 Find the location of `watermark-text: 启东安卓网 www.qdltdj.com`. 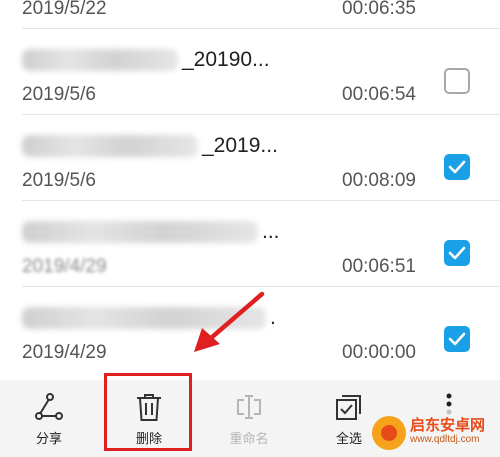

watermark-text: 启东安卓网 www.qdltdj.com is located at coordinates (448, 432).